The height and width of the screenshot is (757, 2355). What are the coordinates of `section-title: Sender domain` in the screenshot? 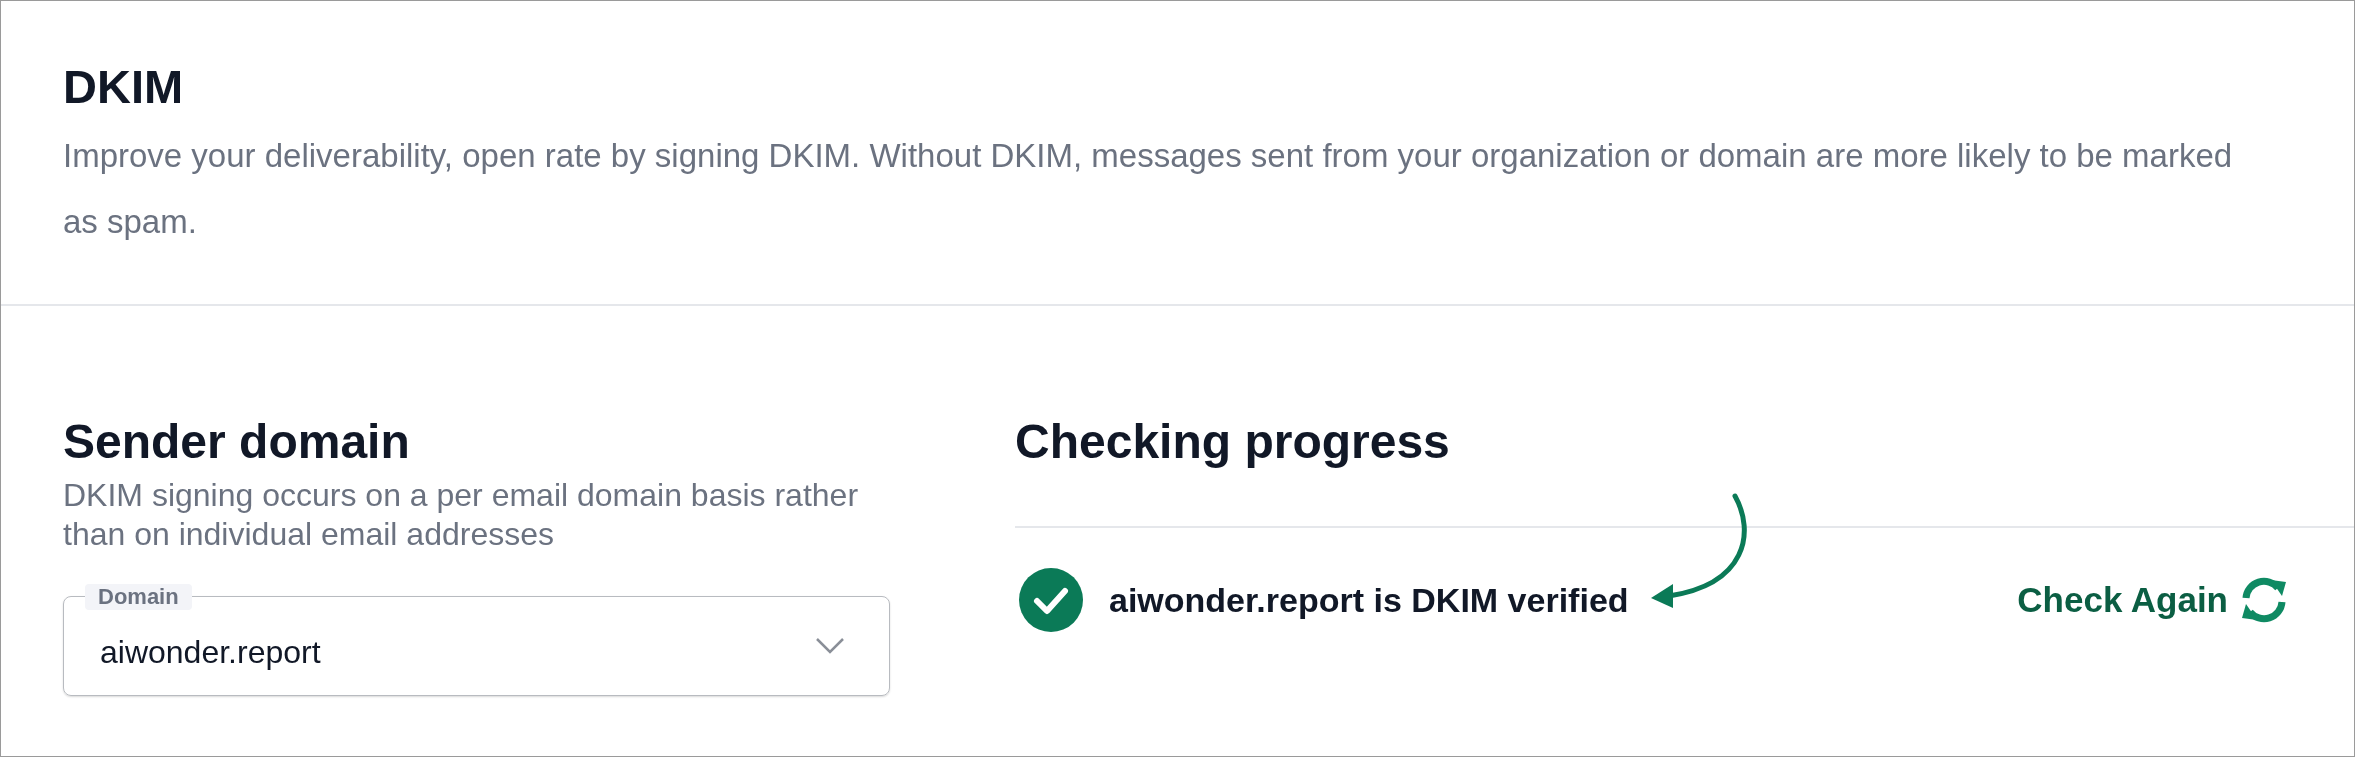 It's located at (237, 442).